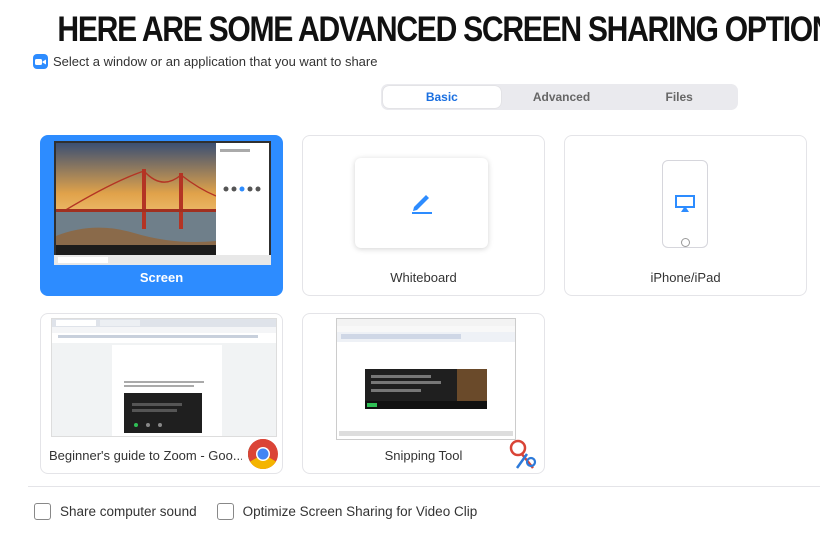 Image resolution: width=820 pixels, height=550 pixels. I want to click on tab-files: Files, so click(679, 97).